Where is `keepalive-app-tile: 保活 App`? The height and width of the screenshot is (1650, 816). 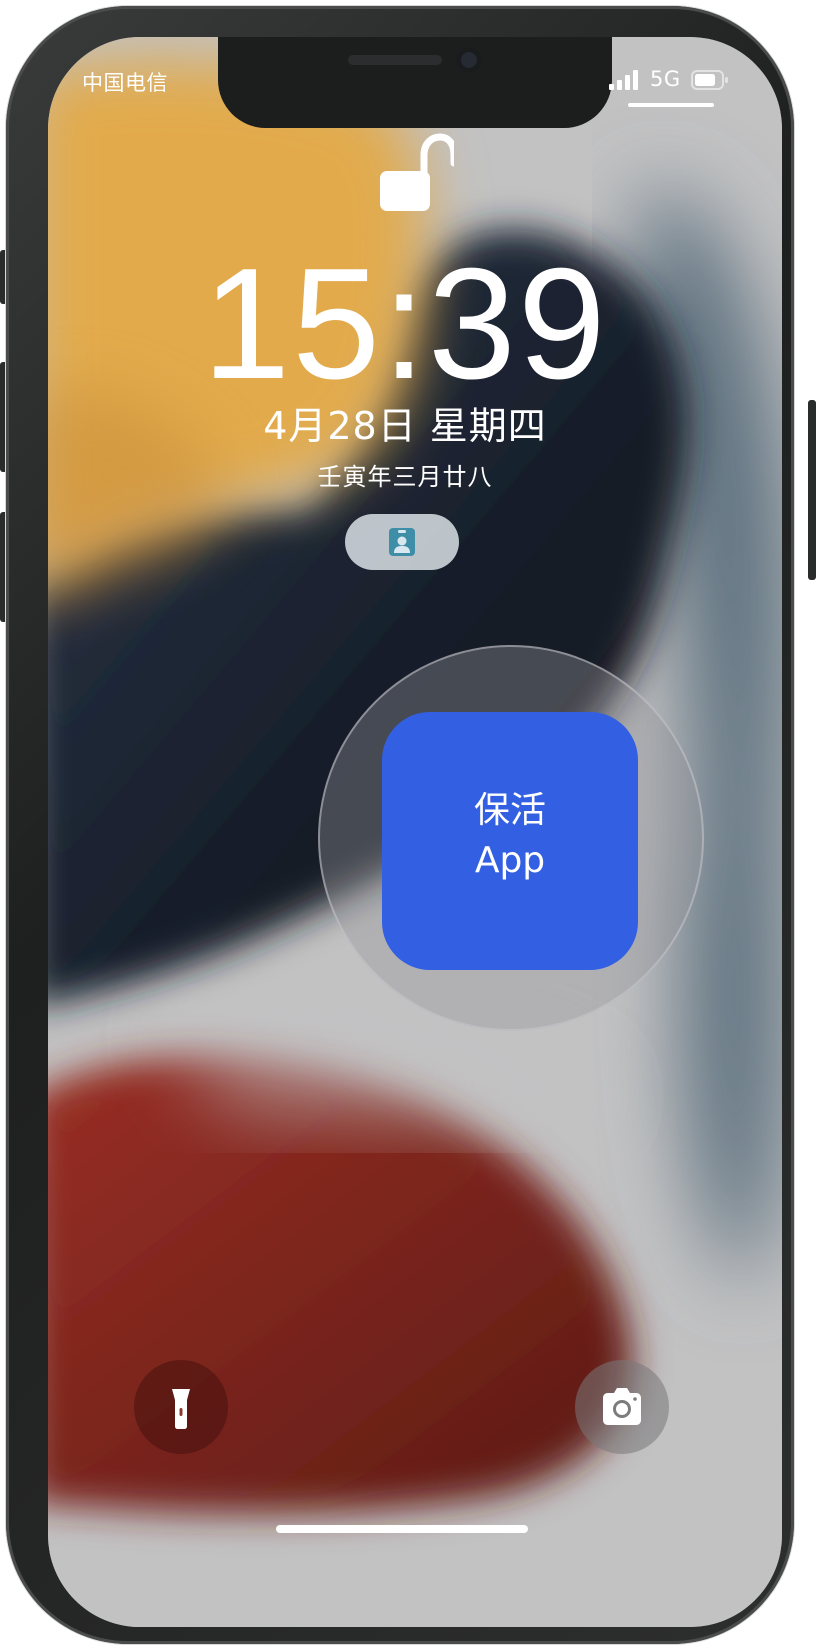 keepalive-app-tile: 保活 App is located at coordinates (510, 841).